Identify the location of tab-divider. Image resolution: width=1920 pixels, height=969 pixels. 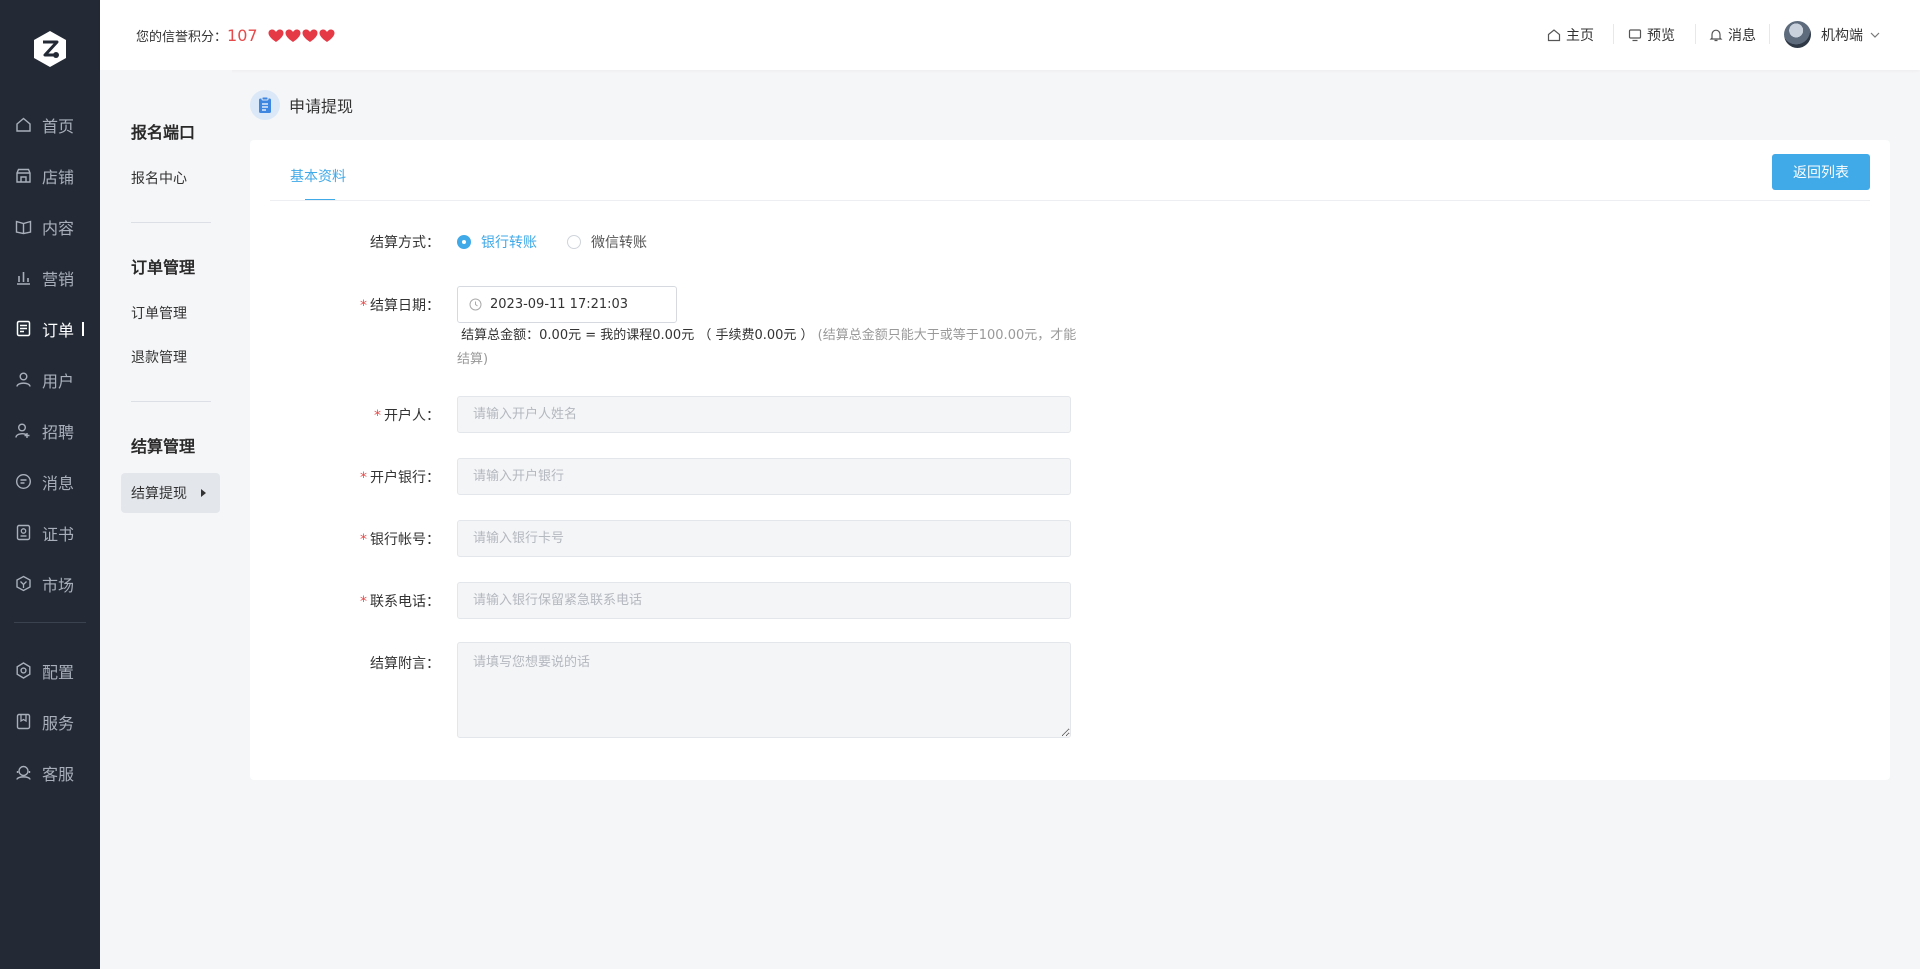
(1070, 200).